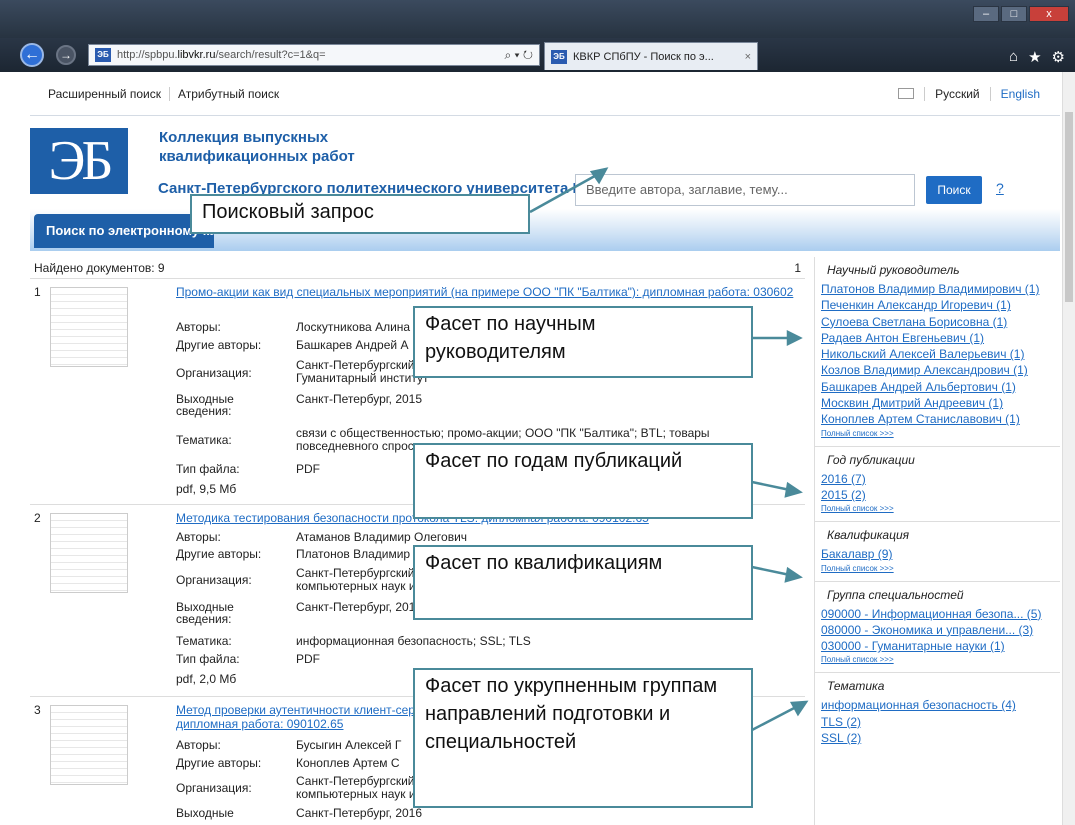 The width and height of the screenshot is (1075, 825). Describe the element at coordinates (937, 722) in the screenshot. I see `facet-link: TLS (2)` at that location.